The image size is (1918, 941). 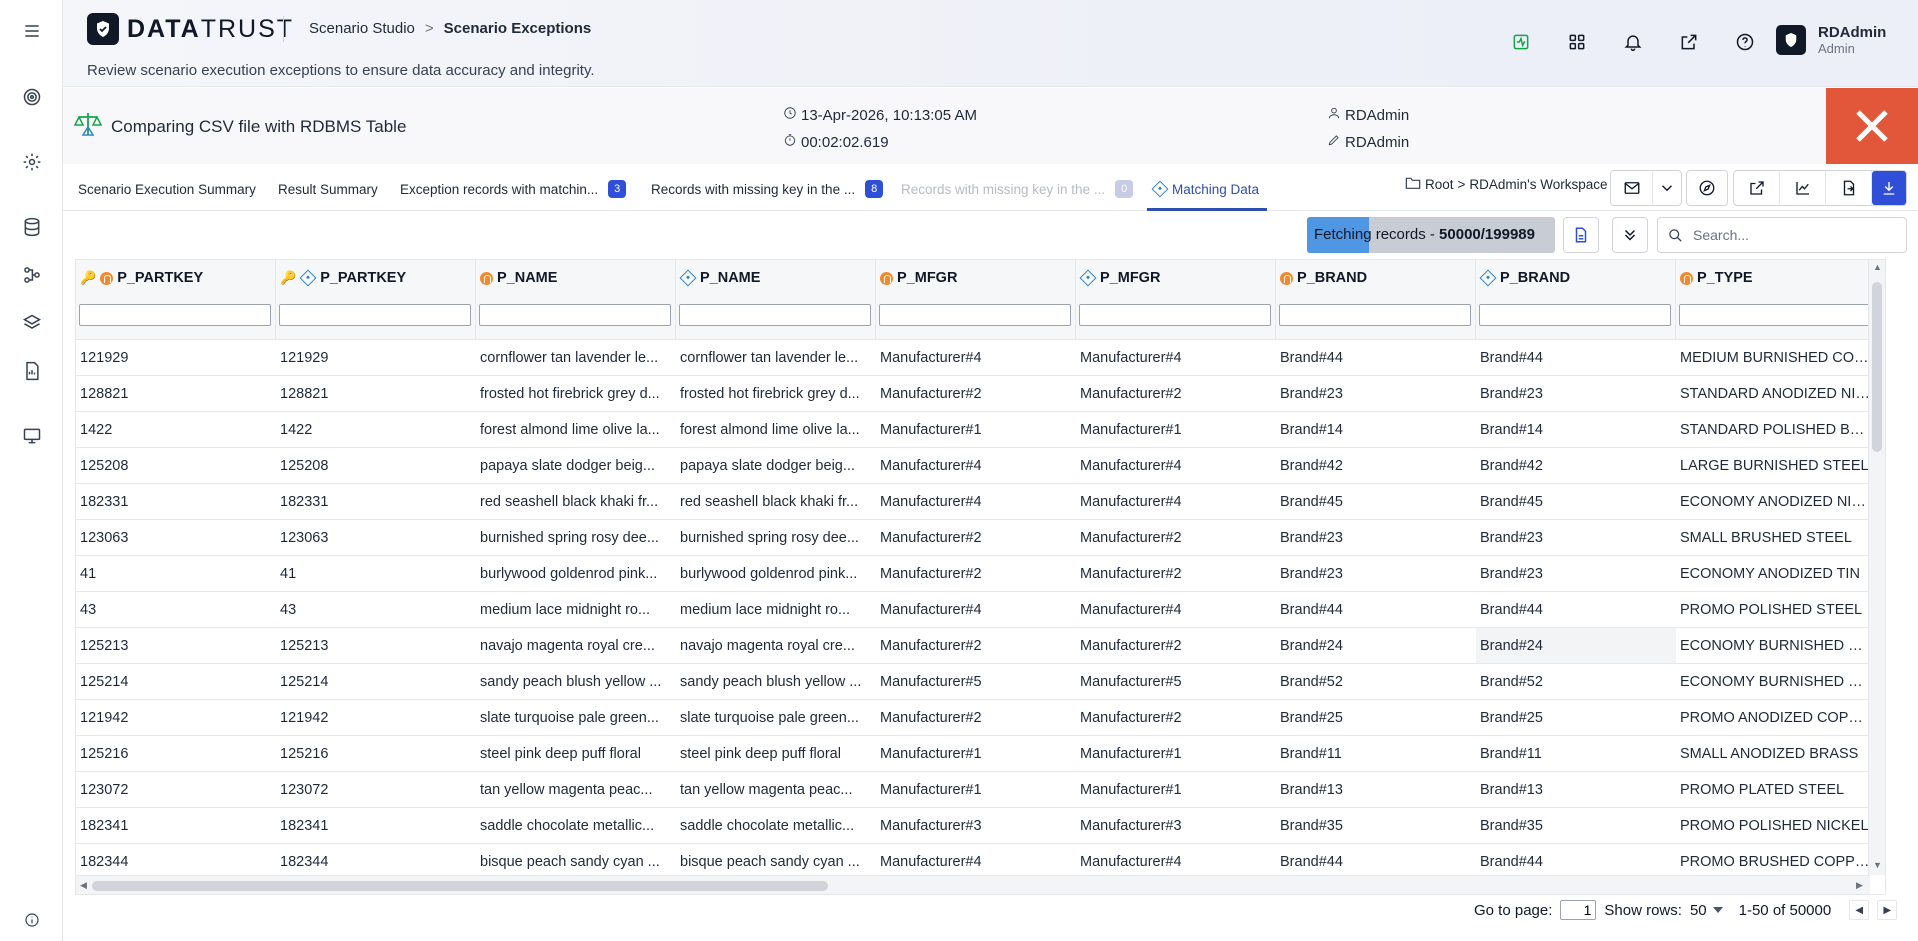 I want to click on database-icon, so click(x=32, y=227).